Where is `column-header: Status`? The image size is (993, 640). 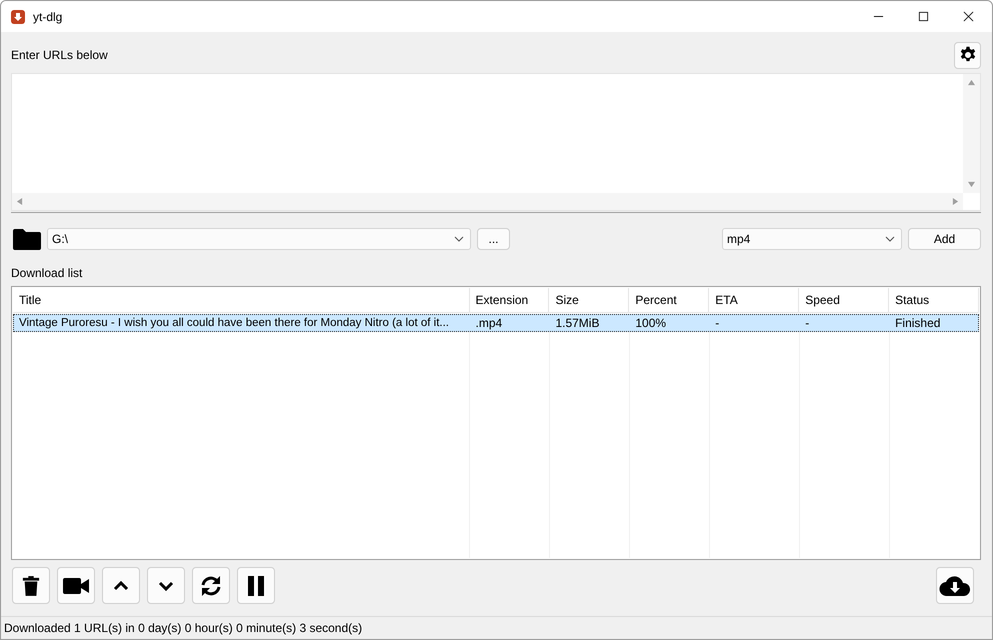
column-header: Status is located at coordinates (934, 300).